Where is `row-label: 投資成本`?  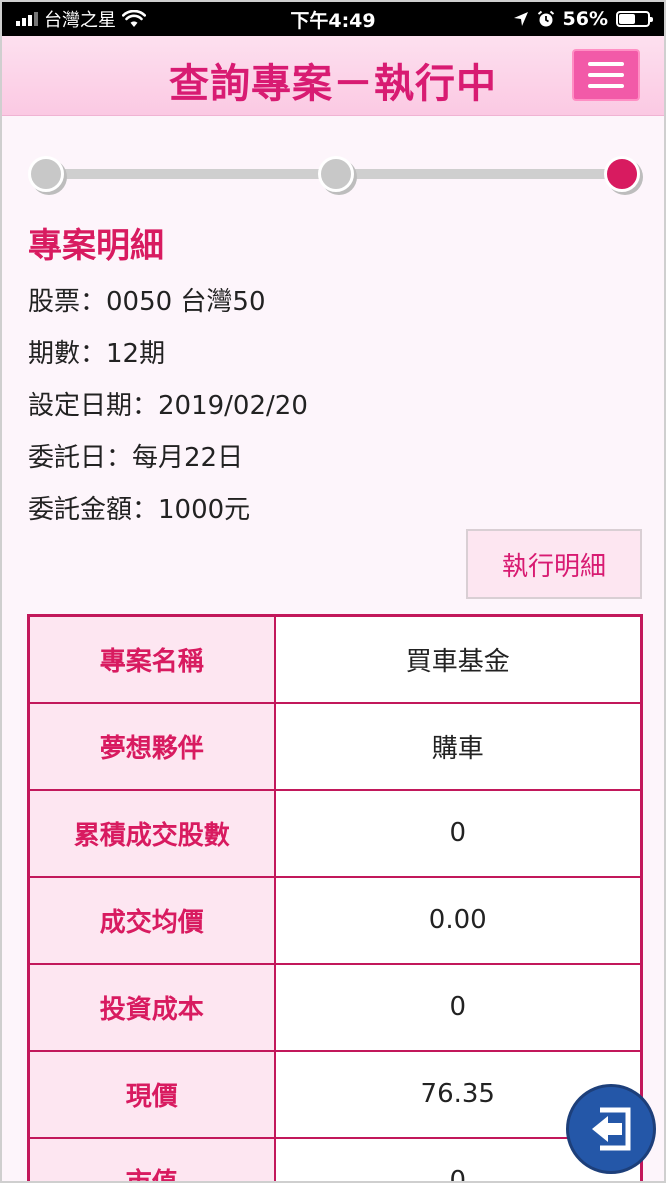
row-label: 投資成本 is located at coordinates (151, 1007).